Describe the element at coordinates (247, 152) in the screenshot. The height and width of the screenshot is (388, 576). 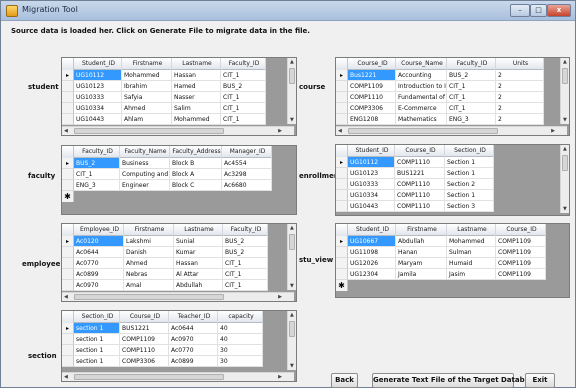
I see `column-header: Manager_ID` at that location.